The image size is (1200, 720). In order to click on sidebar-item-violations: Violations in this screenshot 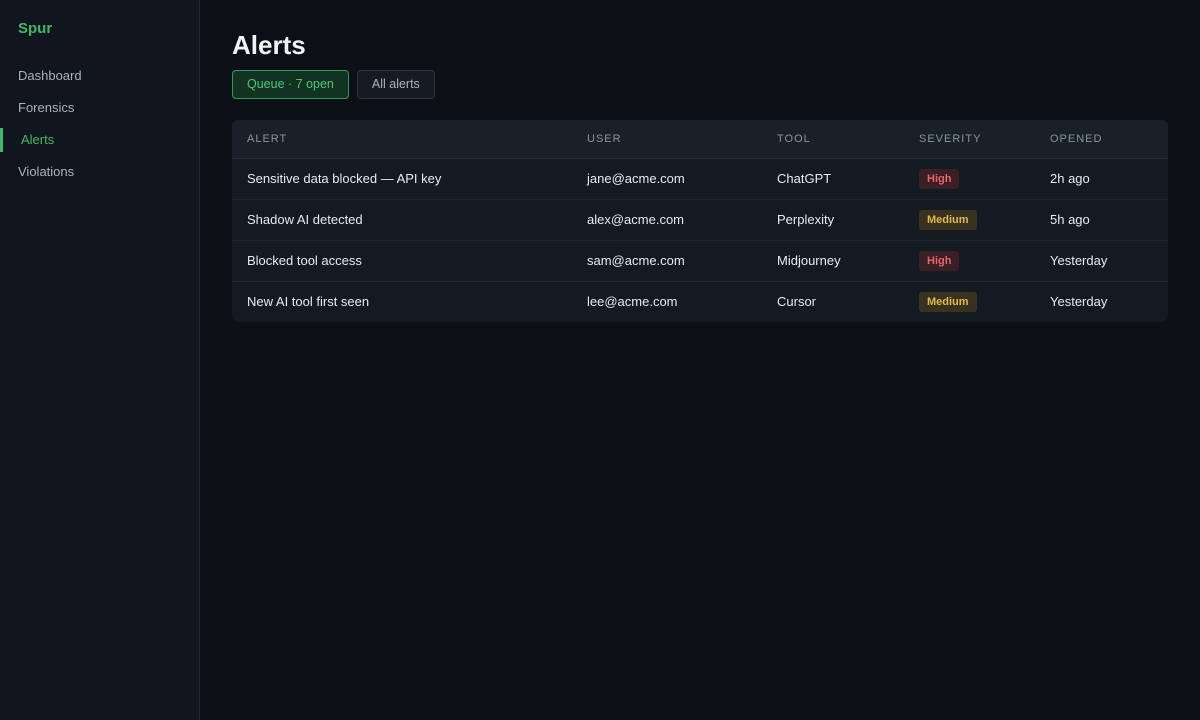, I will do `click(99, 172)`.